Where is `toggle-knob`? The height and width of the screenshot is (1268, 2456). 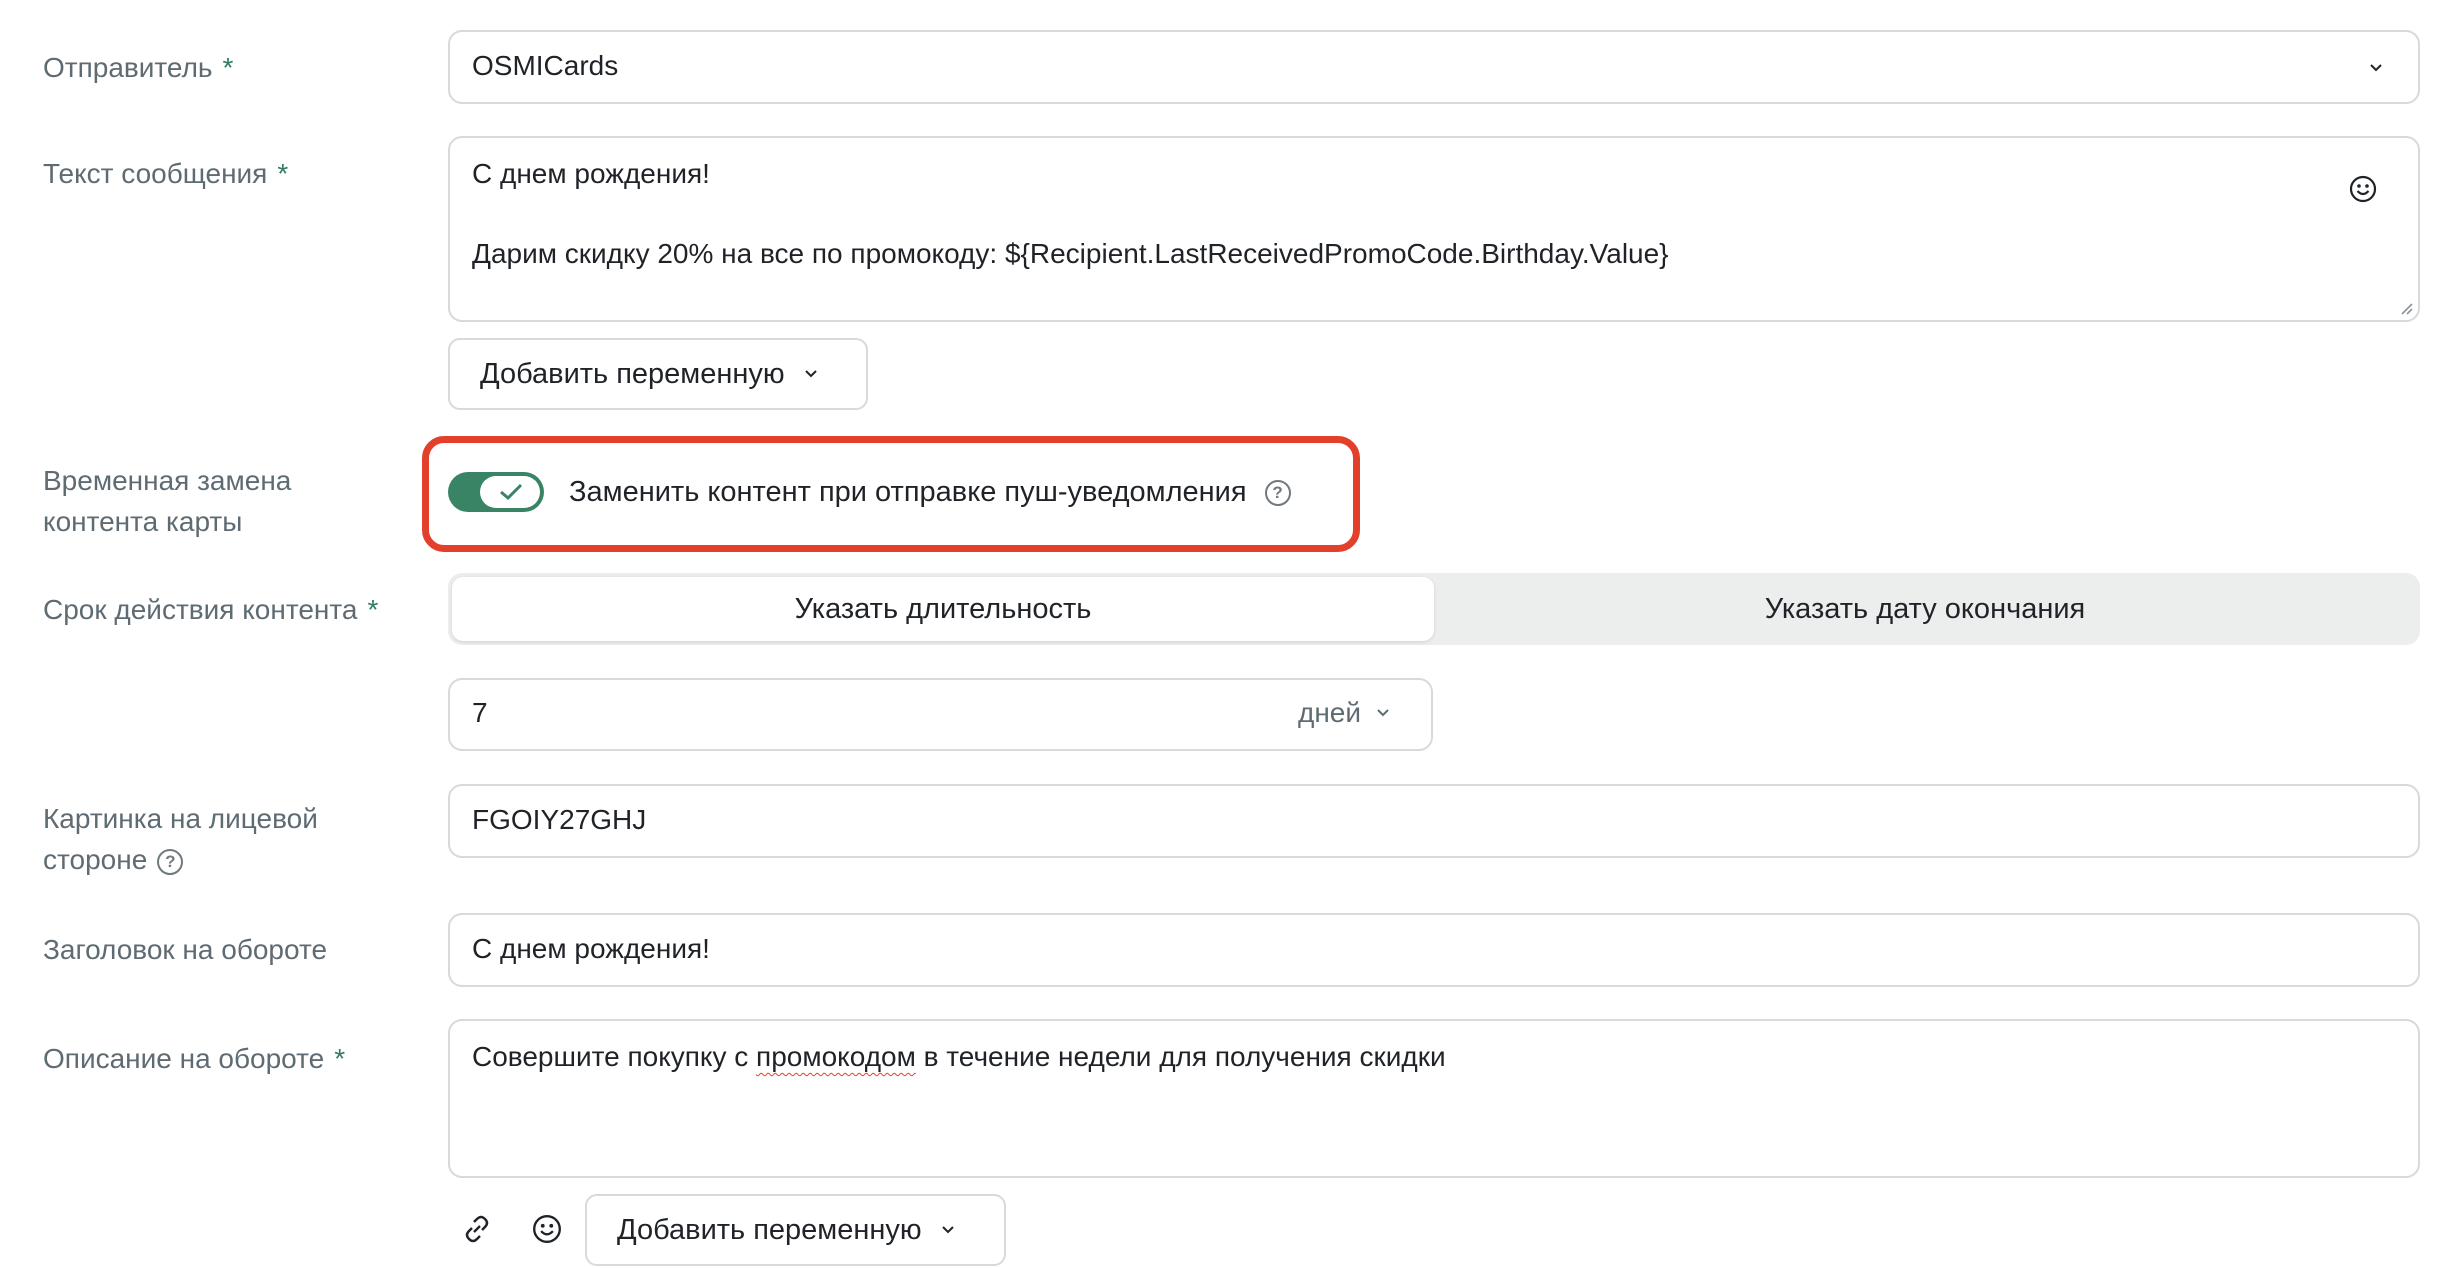 toggle-knob is located at coordinates (510, 492).